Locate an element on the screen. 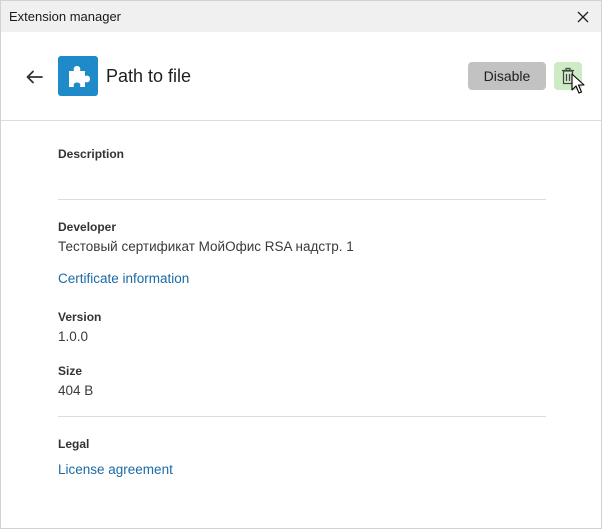 This screenshot has width=602, height=529. window-title: Extension manager is located at coordinates (65, 16).